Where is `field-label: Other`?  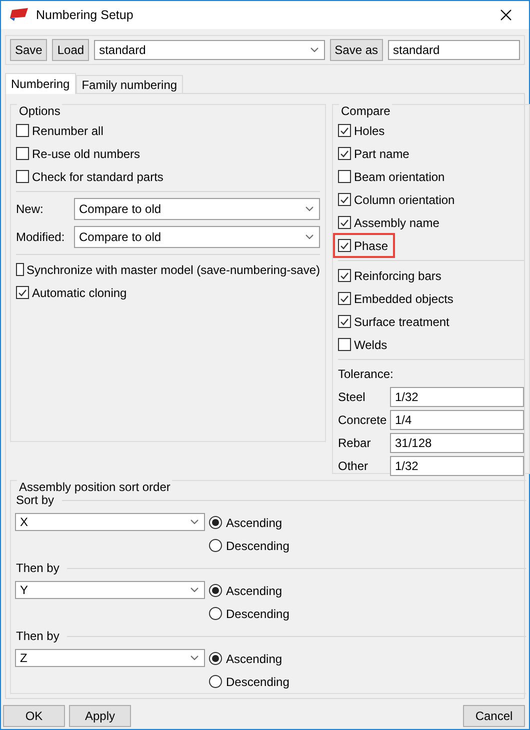 field-label: Other is located at coordinates (354, 465).